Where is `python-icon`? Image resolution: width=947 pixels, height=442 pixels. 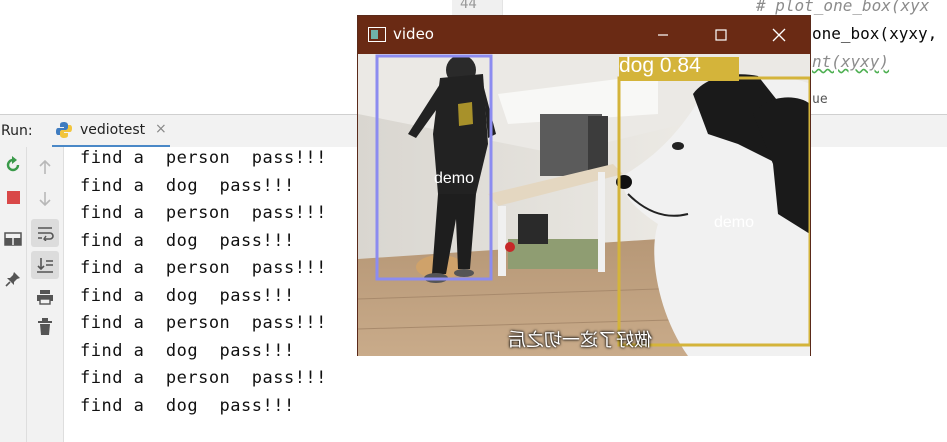
python-icon is located at coordinates (64, 130).